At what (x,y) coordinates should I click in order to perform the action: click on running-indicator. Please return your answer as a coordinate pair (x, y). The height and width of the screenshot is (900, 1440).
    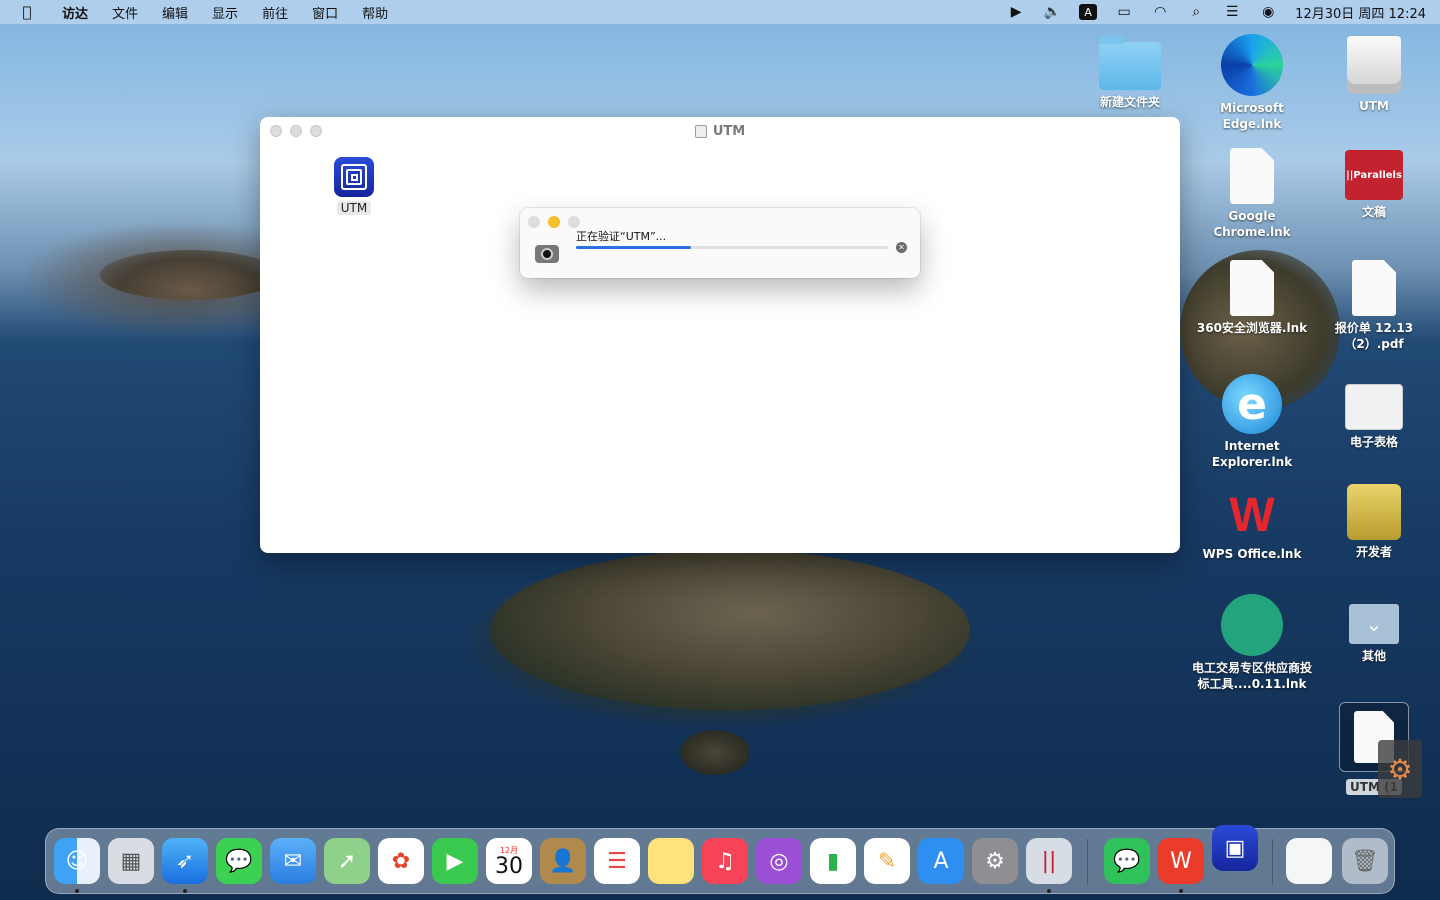
    Looking at the image, I should click on (185, 891).